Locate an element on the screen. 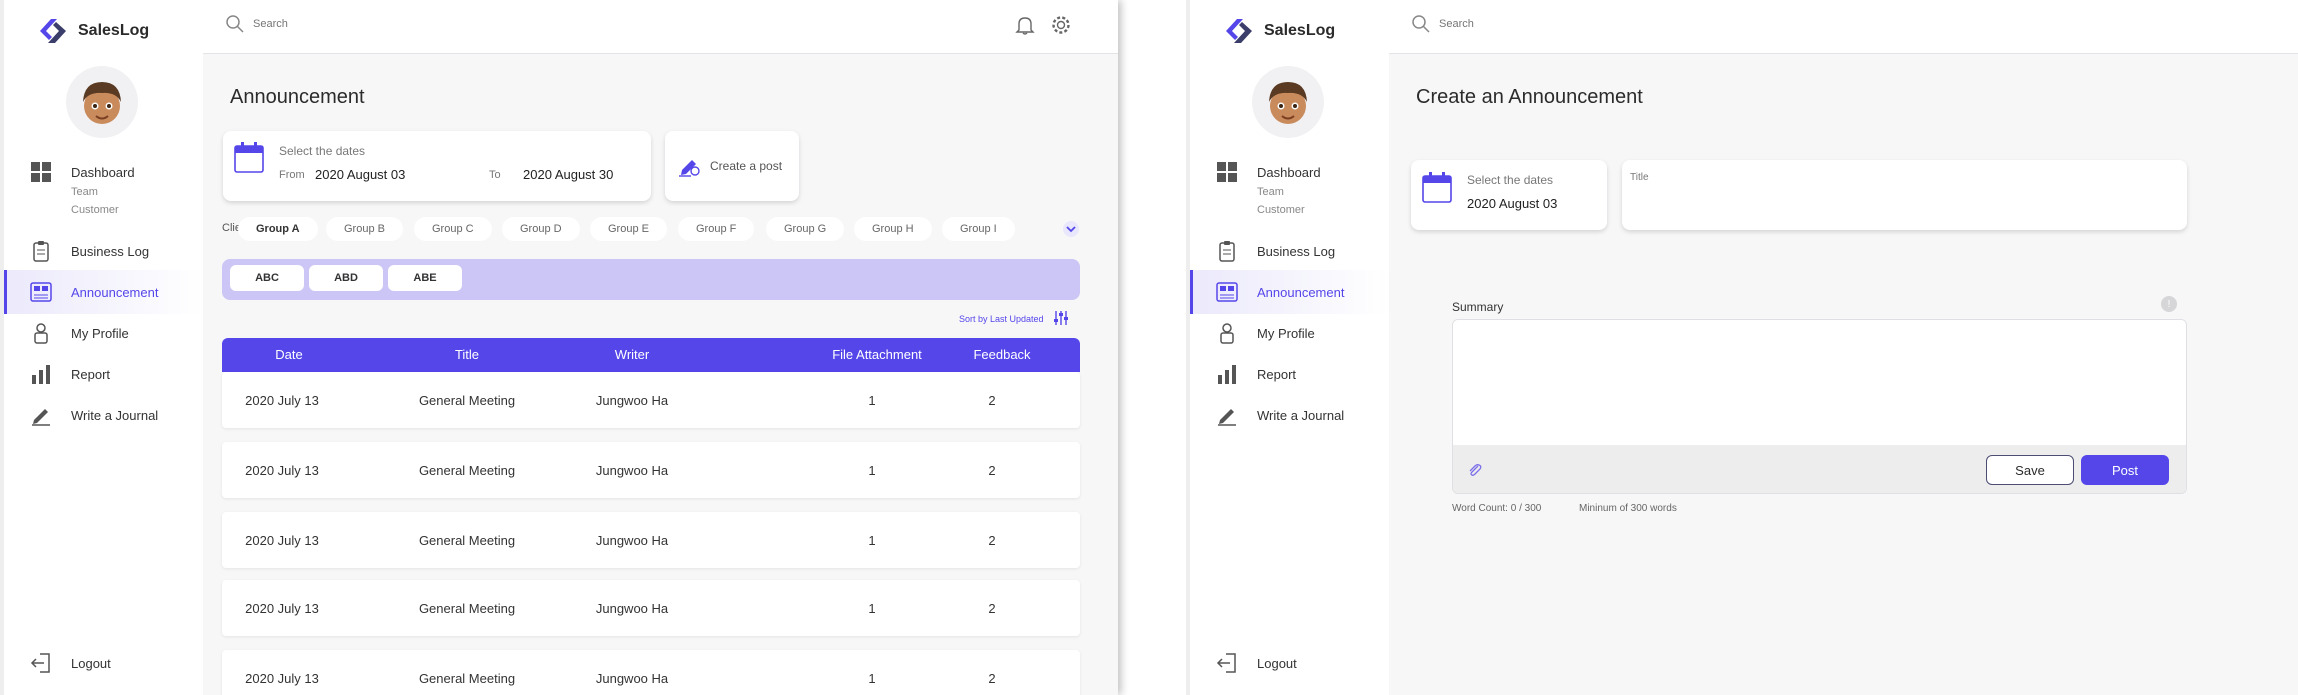  group-chip: Group I is located at coordinates (978, 229).